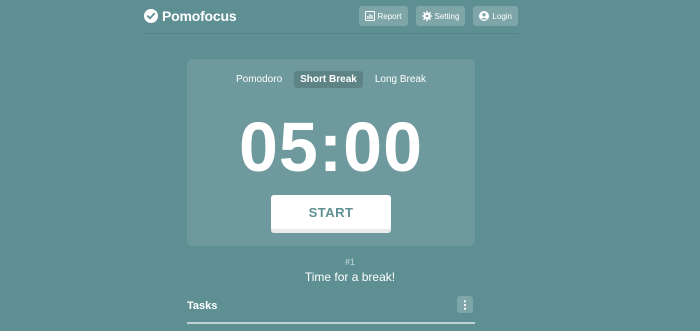 Image resolution: width=700 pixels, height=331 pixels. Describe the element at coordinates (389, 16) in the screenshot. I see `report-label: Report` at that location.